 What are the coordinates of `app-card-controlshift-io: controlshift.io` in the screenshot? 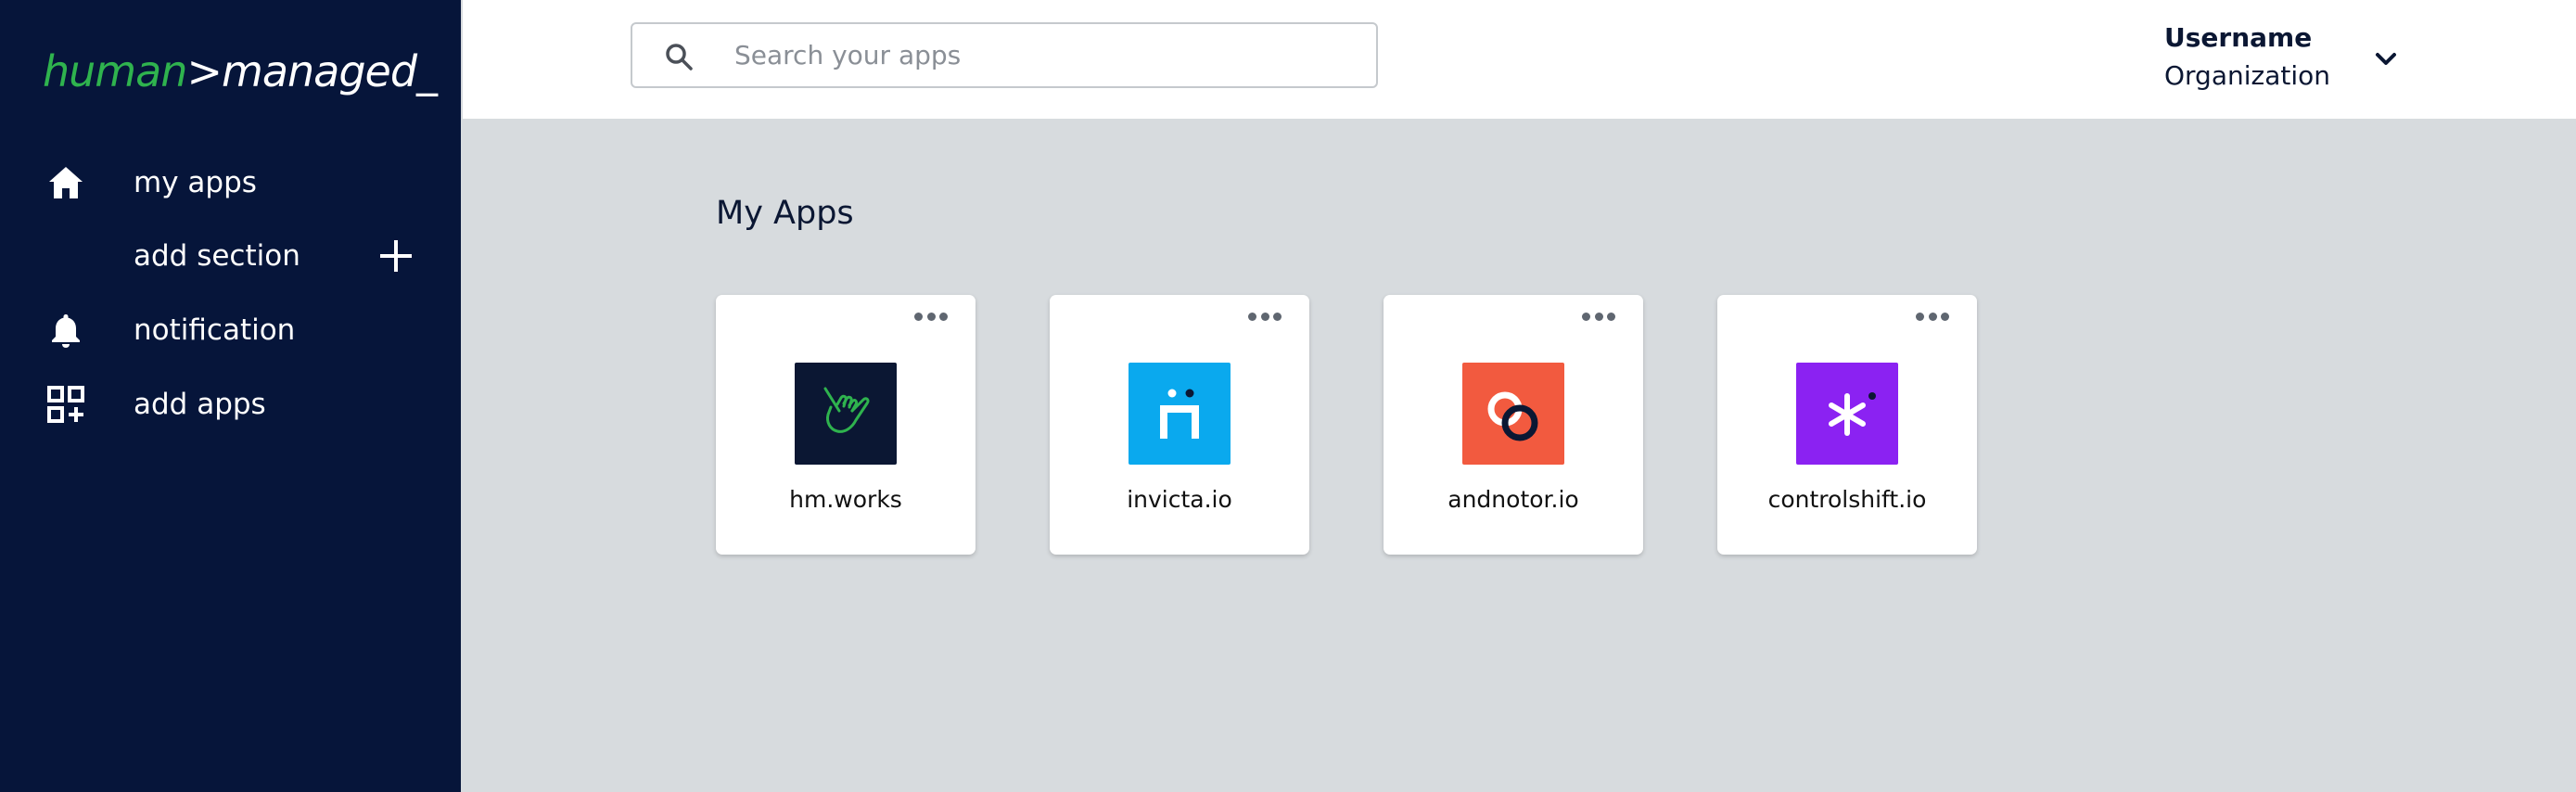 It's located at (1847, 425).